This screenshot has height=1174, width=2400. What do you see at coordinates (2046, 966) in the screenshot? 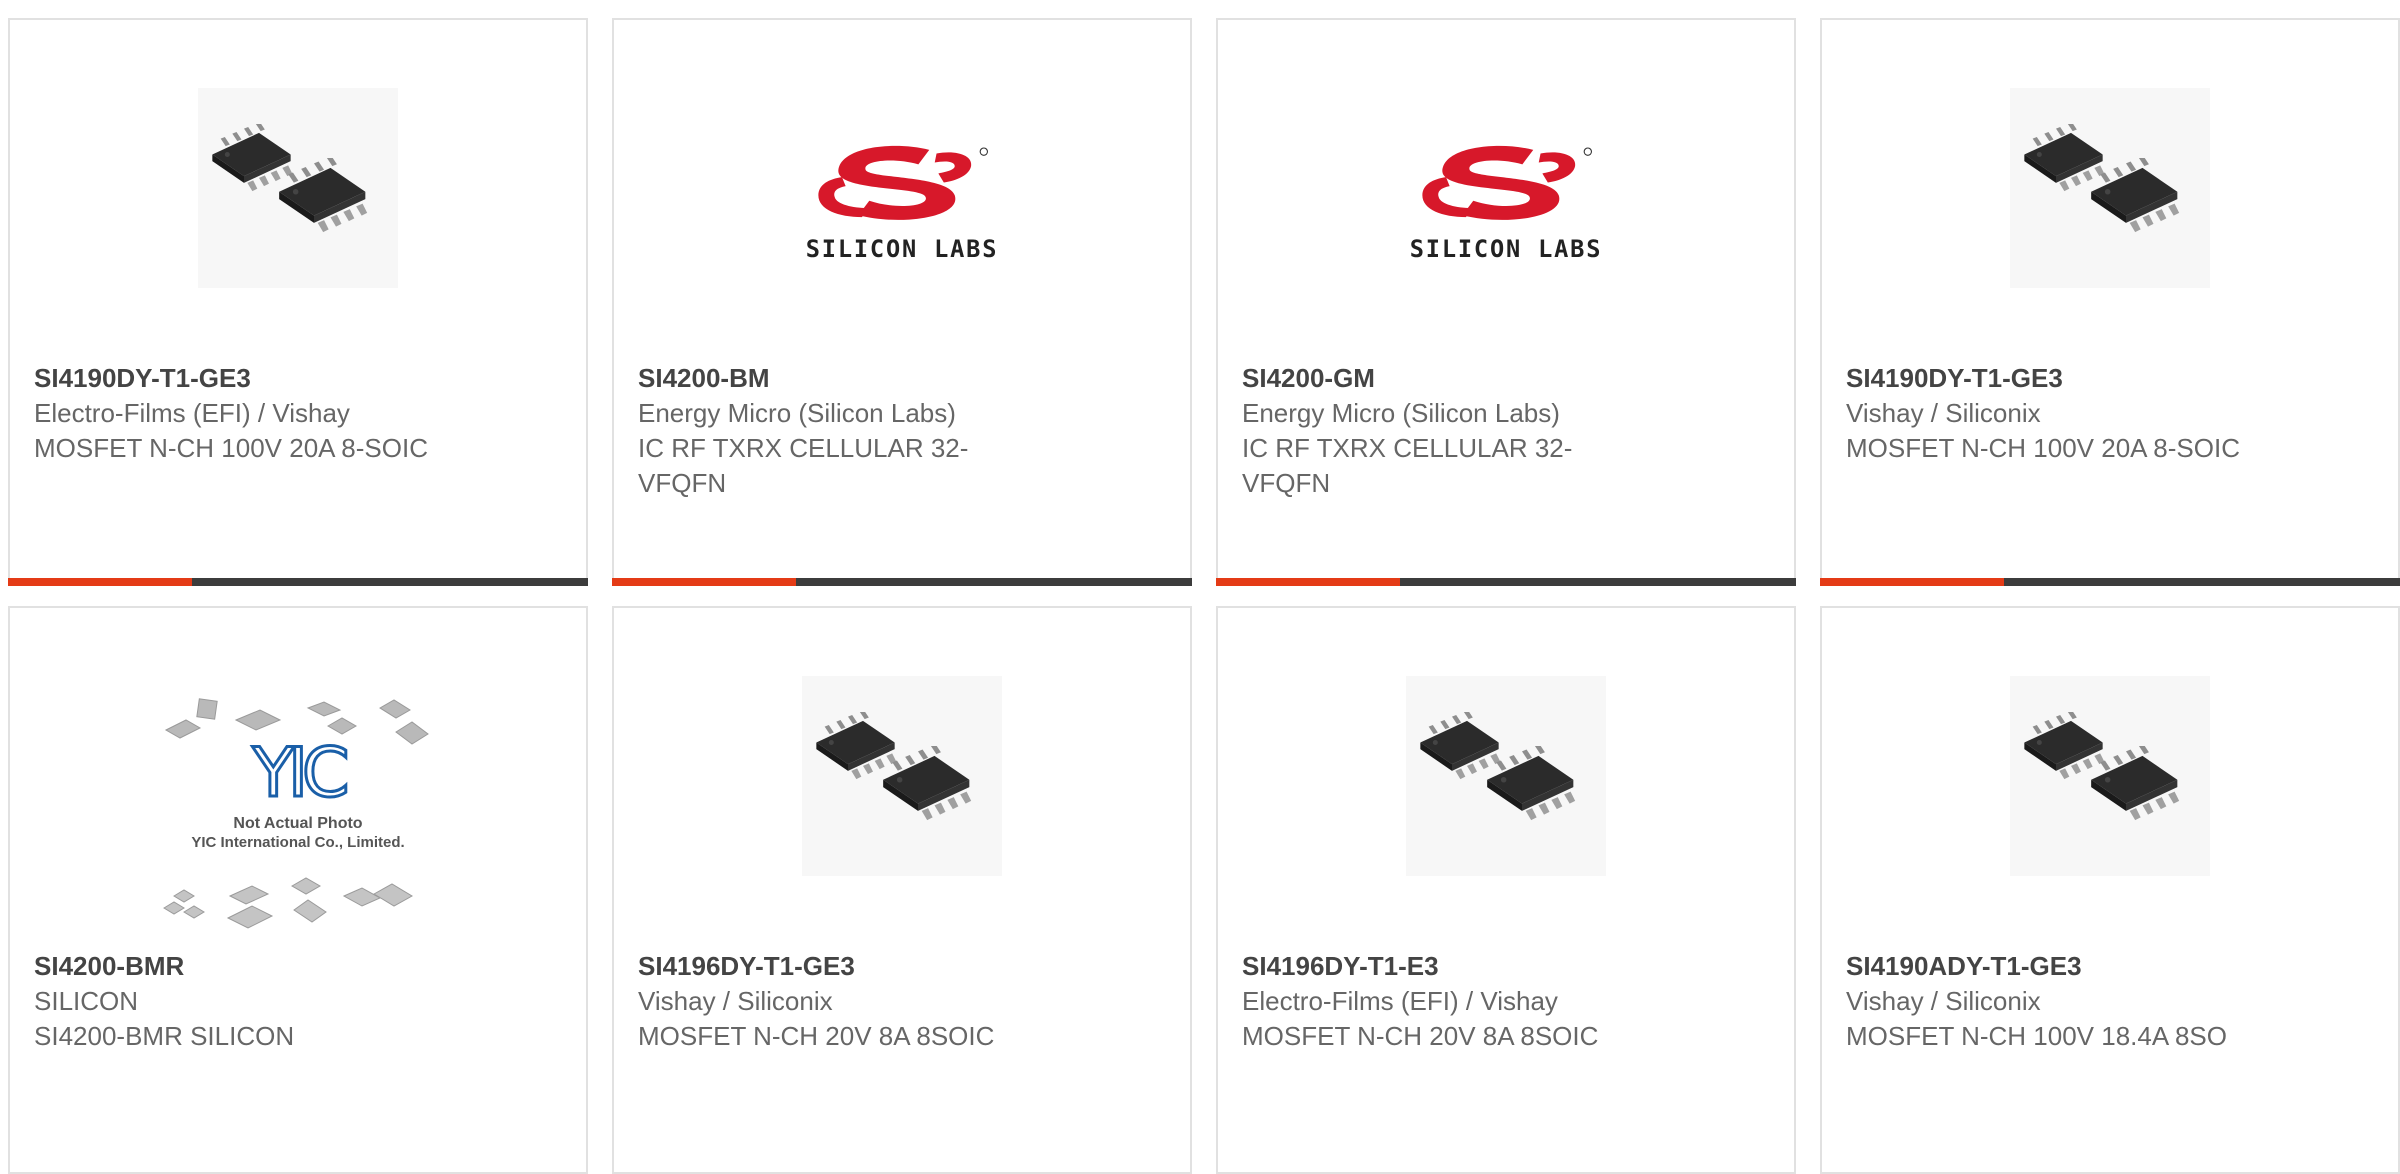
I see `part-number: SI4190ADY-T1-GE3` at bounding box center [2046, 966].